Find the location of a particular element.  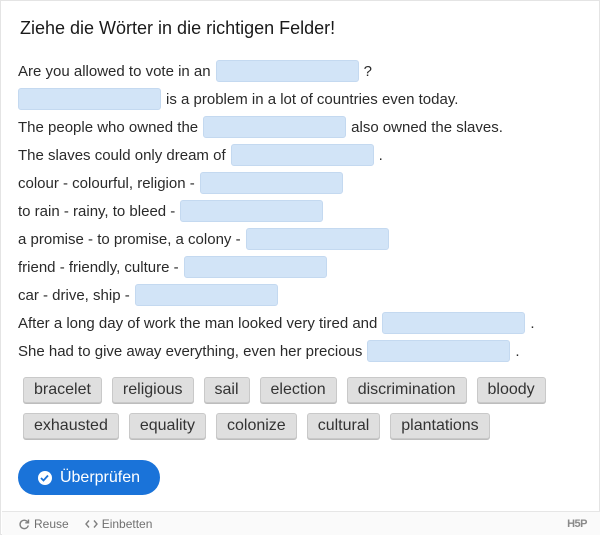

sentence-6: to rain - rainy, to bleed - is located at coordinates (303, 211).